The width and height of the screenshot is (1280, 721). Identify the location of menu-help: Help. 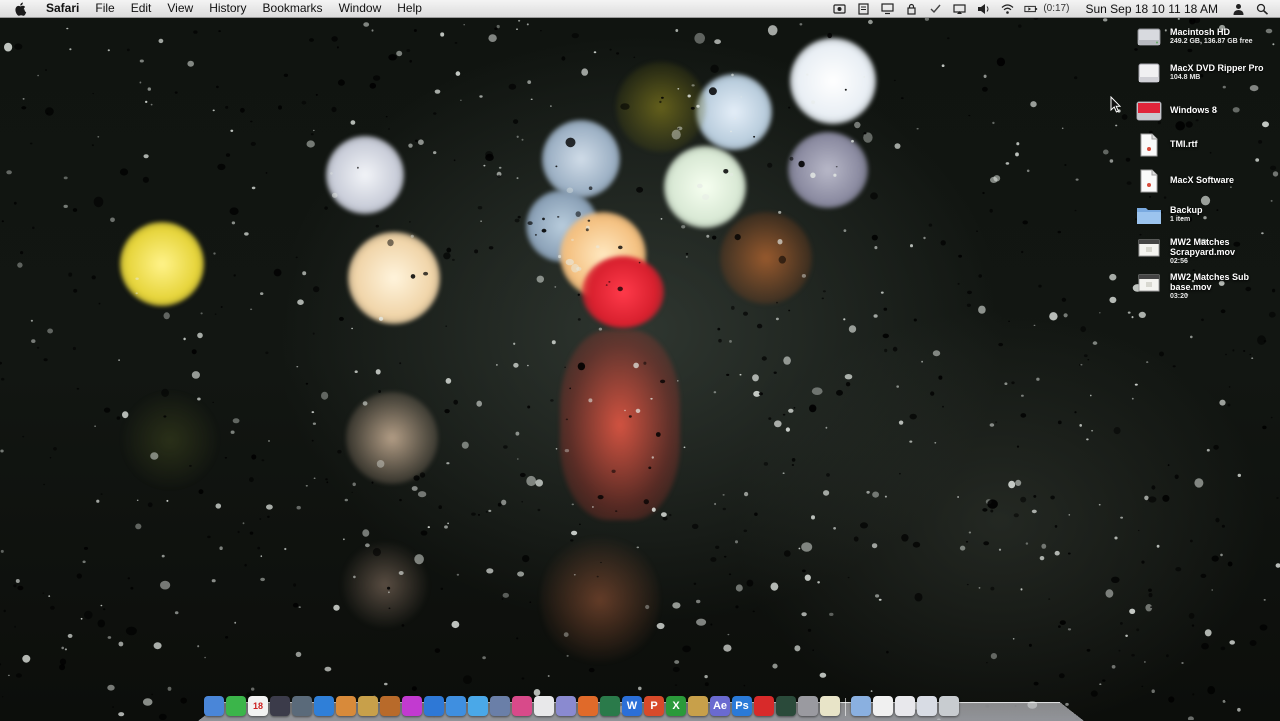
(409, 8).